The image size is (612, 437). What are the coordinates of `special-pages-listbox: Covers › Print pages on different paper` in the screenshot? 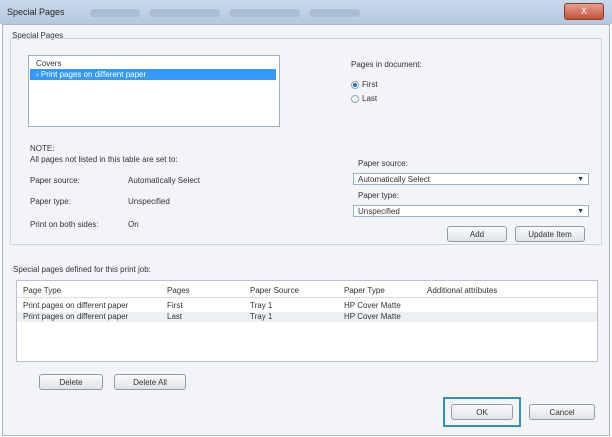 It's located at (154, 91).